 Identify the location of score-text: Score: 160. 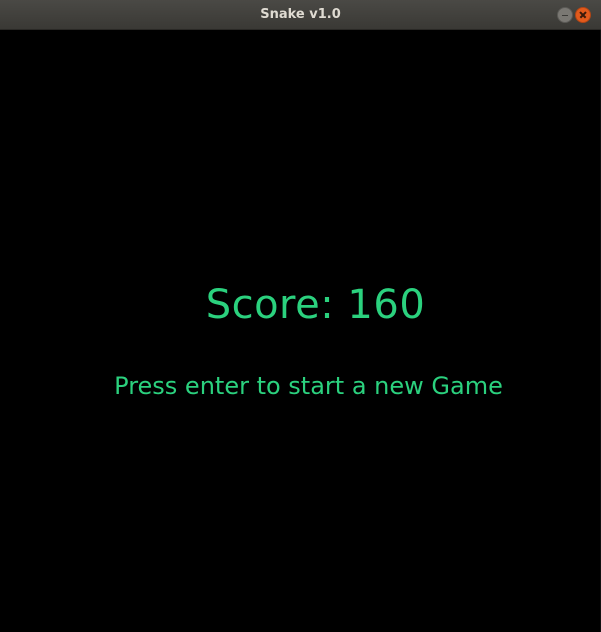
(315, 305).